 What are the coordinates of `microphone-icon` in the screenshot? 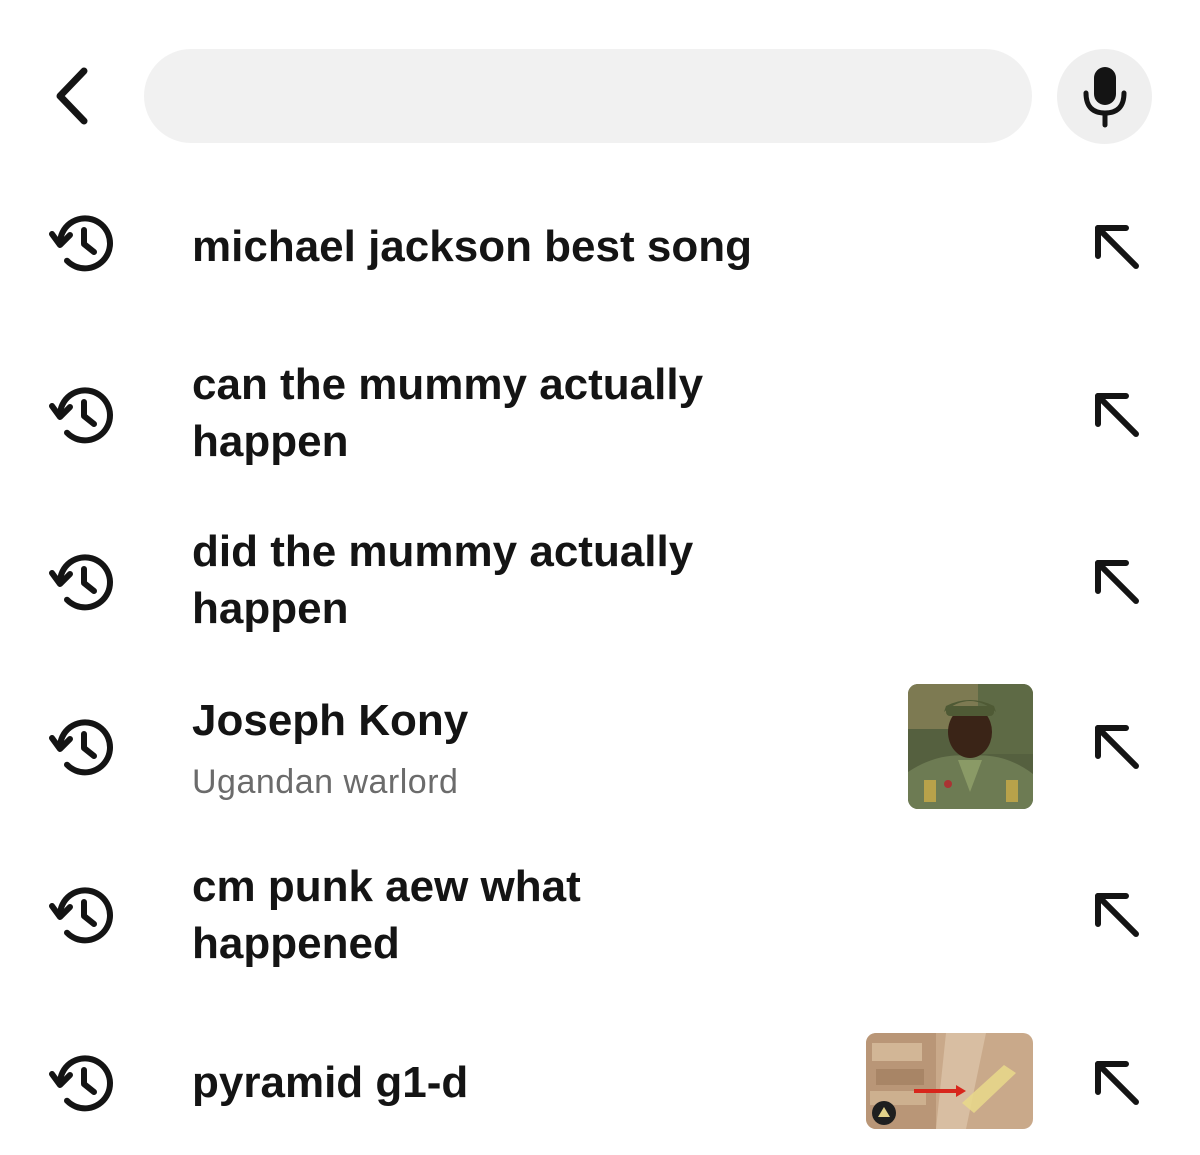 It's located at (1104, 96).